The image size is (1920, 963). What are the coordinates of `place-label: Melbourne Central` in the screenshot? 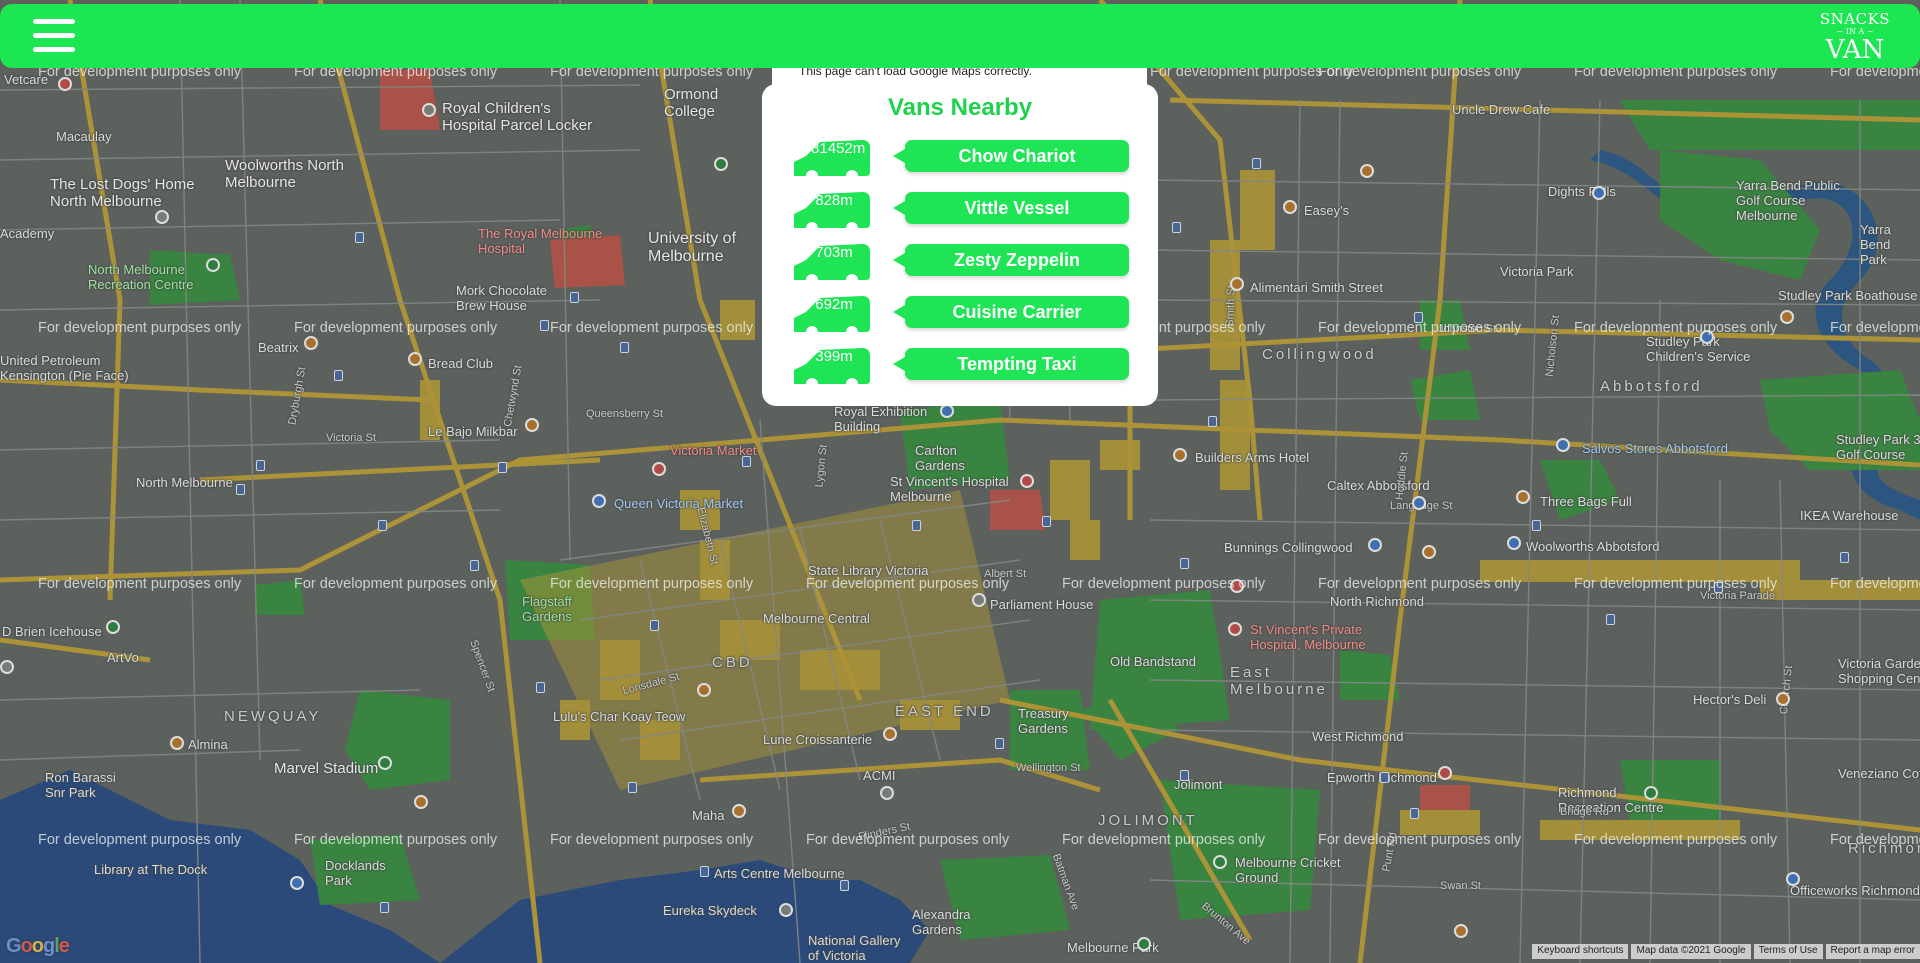 It's located at (816, 618).